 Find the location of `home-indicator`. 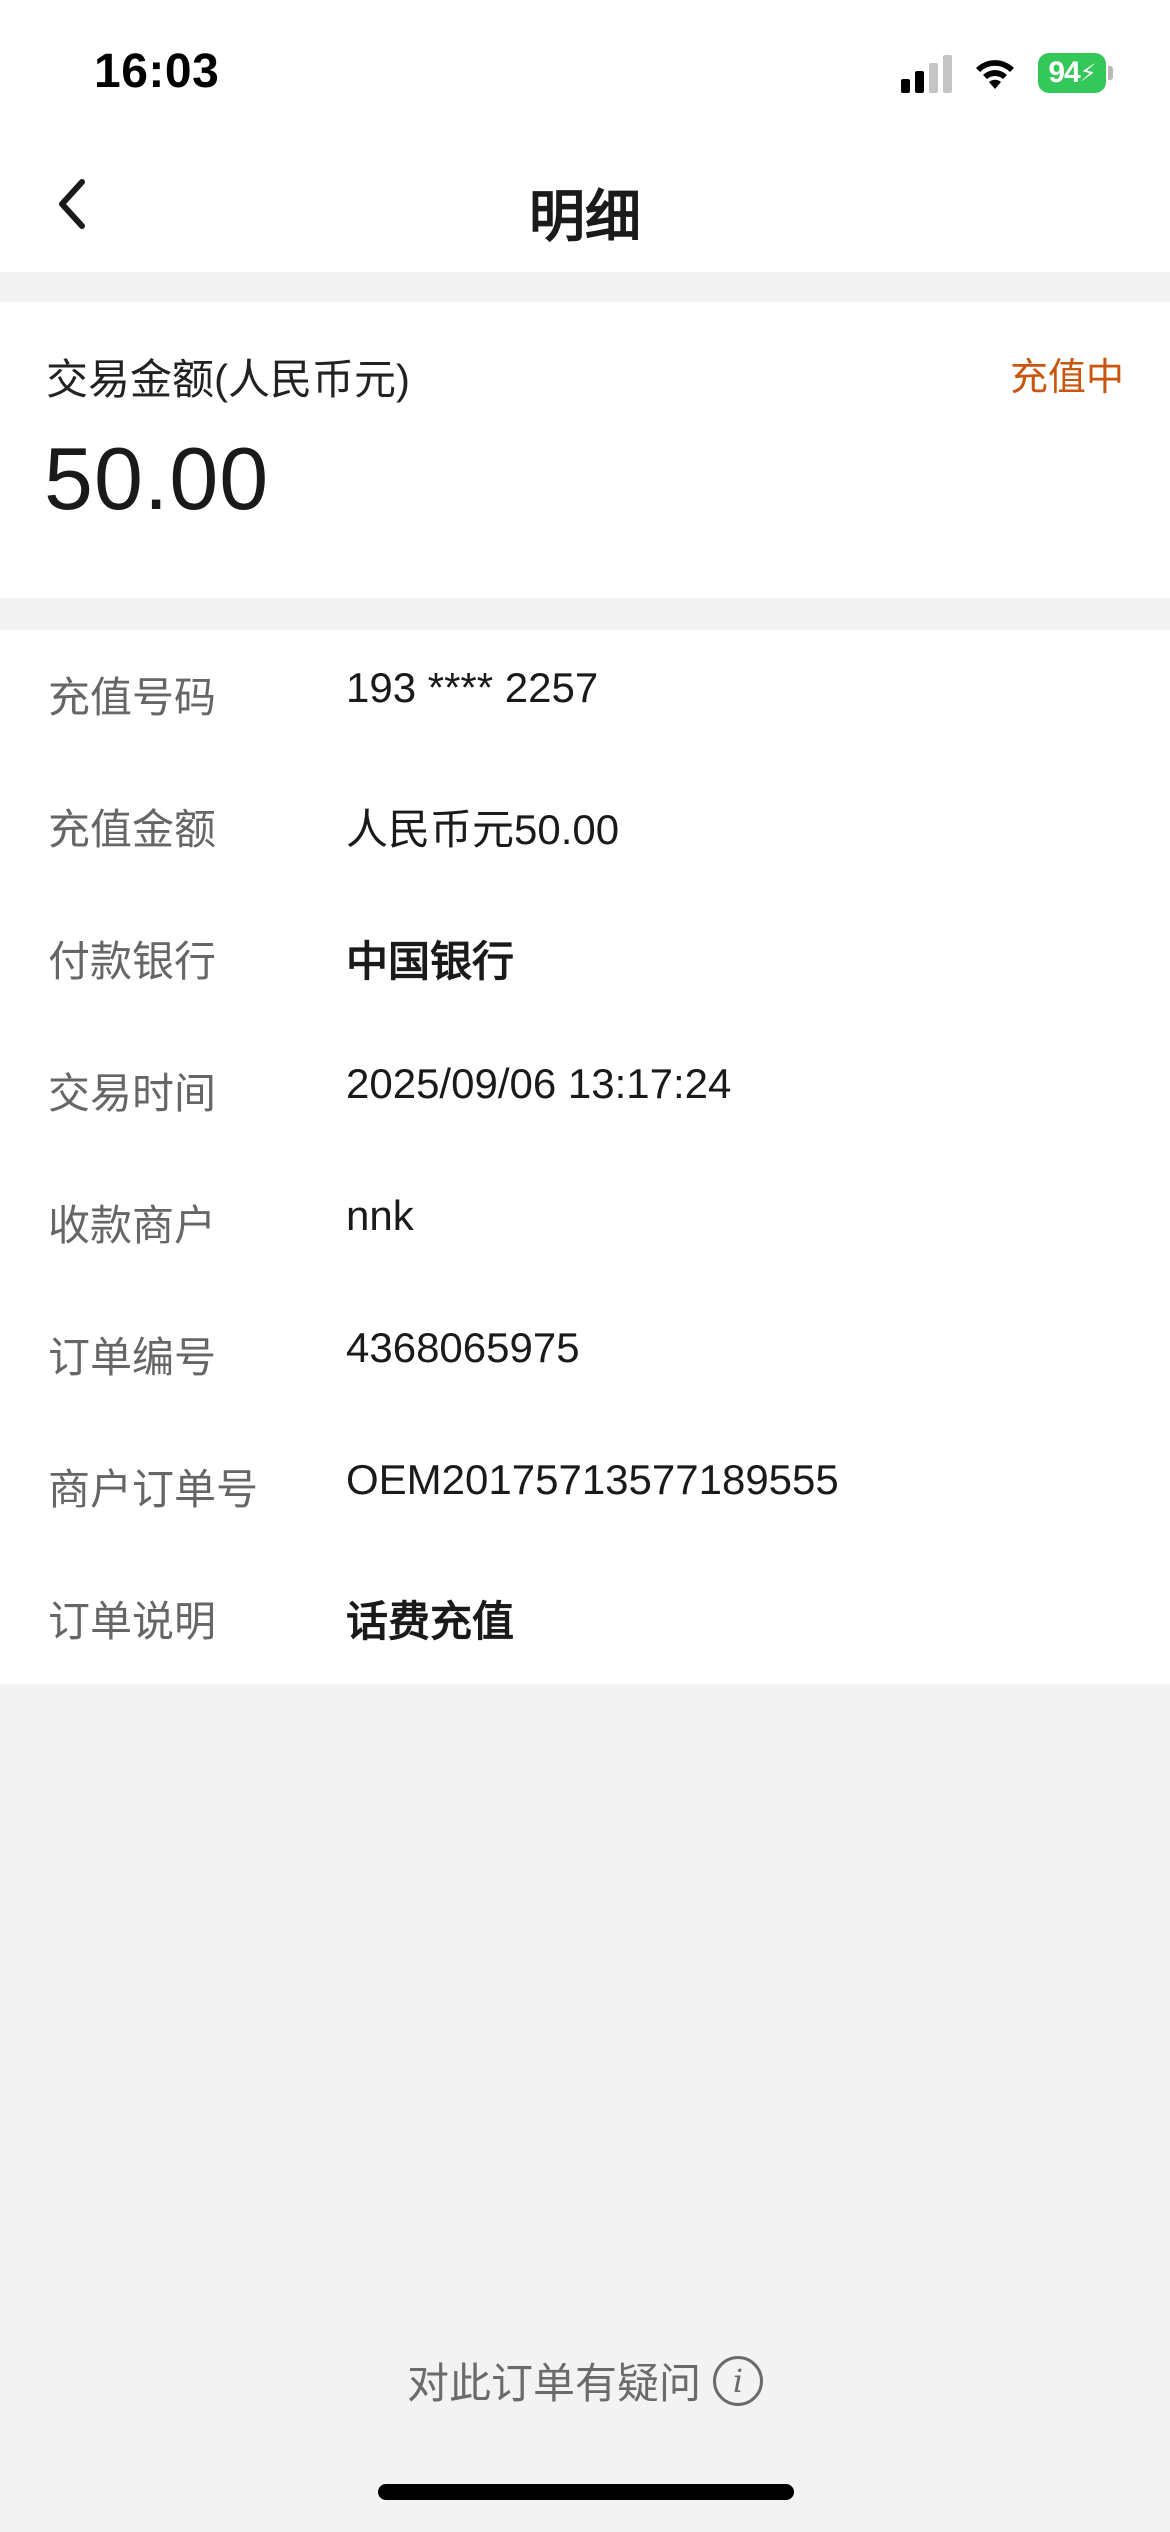

home-indicator is located at coordinates (586, 2492).